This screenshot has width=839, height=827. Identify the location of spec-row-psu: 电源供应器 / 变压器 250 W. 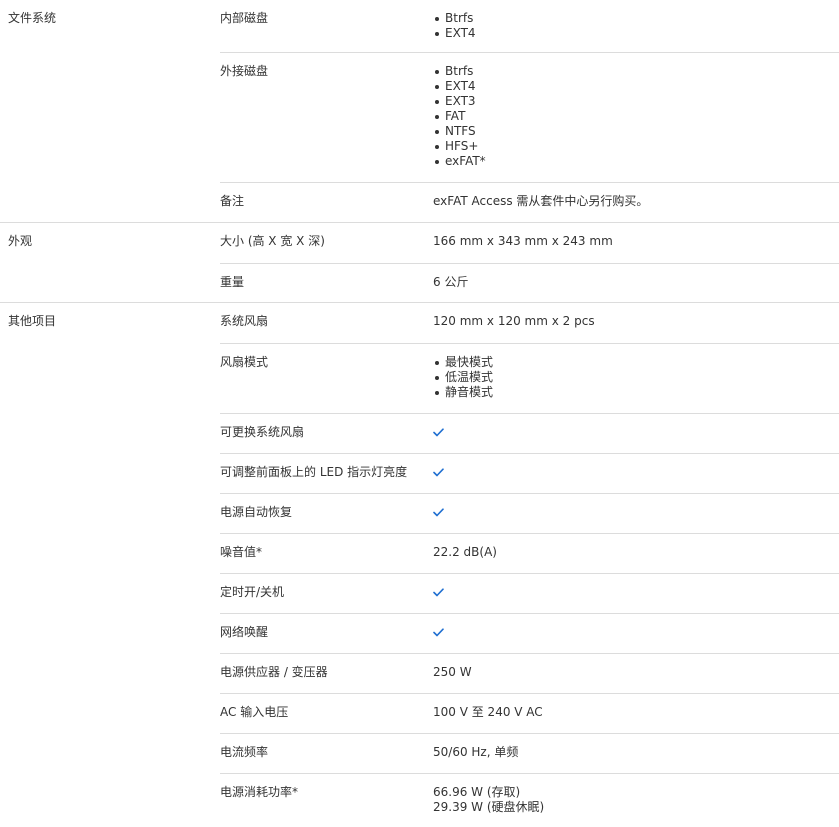
(529, 673).